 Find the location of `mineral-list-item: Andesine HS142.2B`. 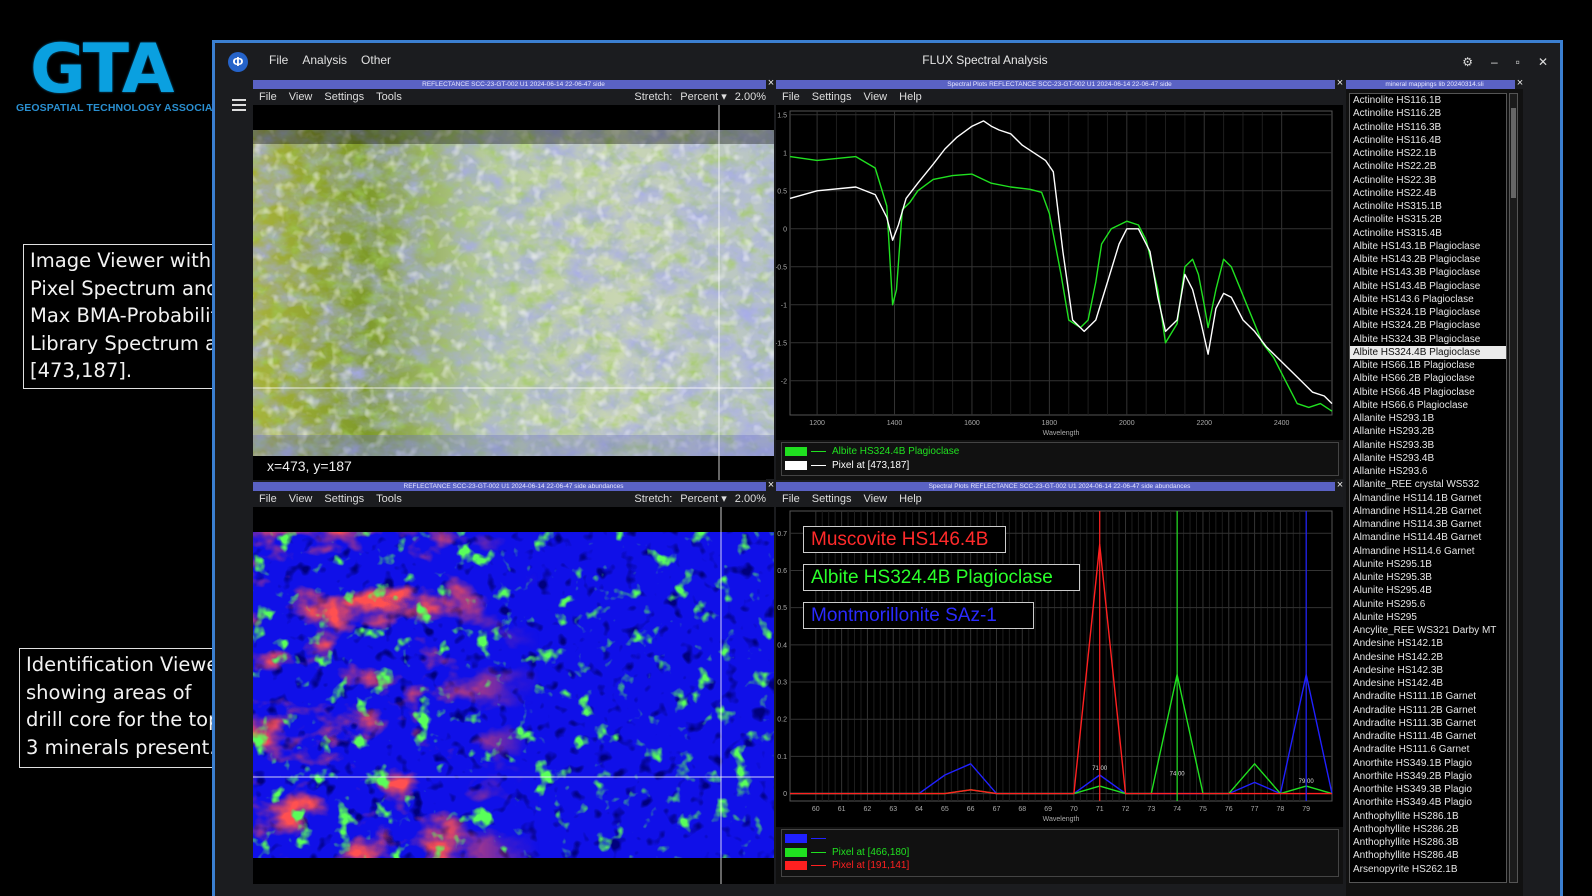

mineral-list-item: Andesine HS142.2B is located at coordinates (1428, 657).